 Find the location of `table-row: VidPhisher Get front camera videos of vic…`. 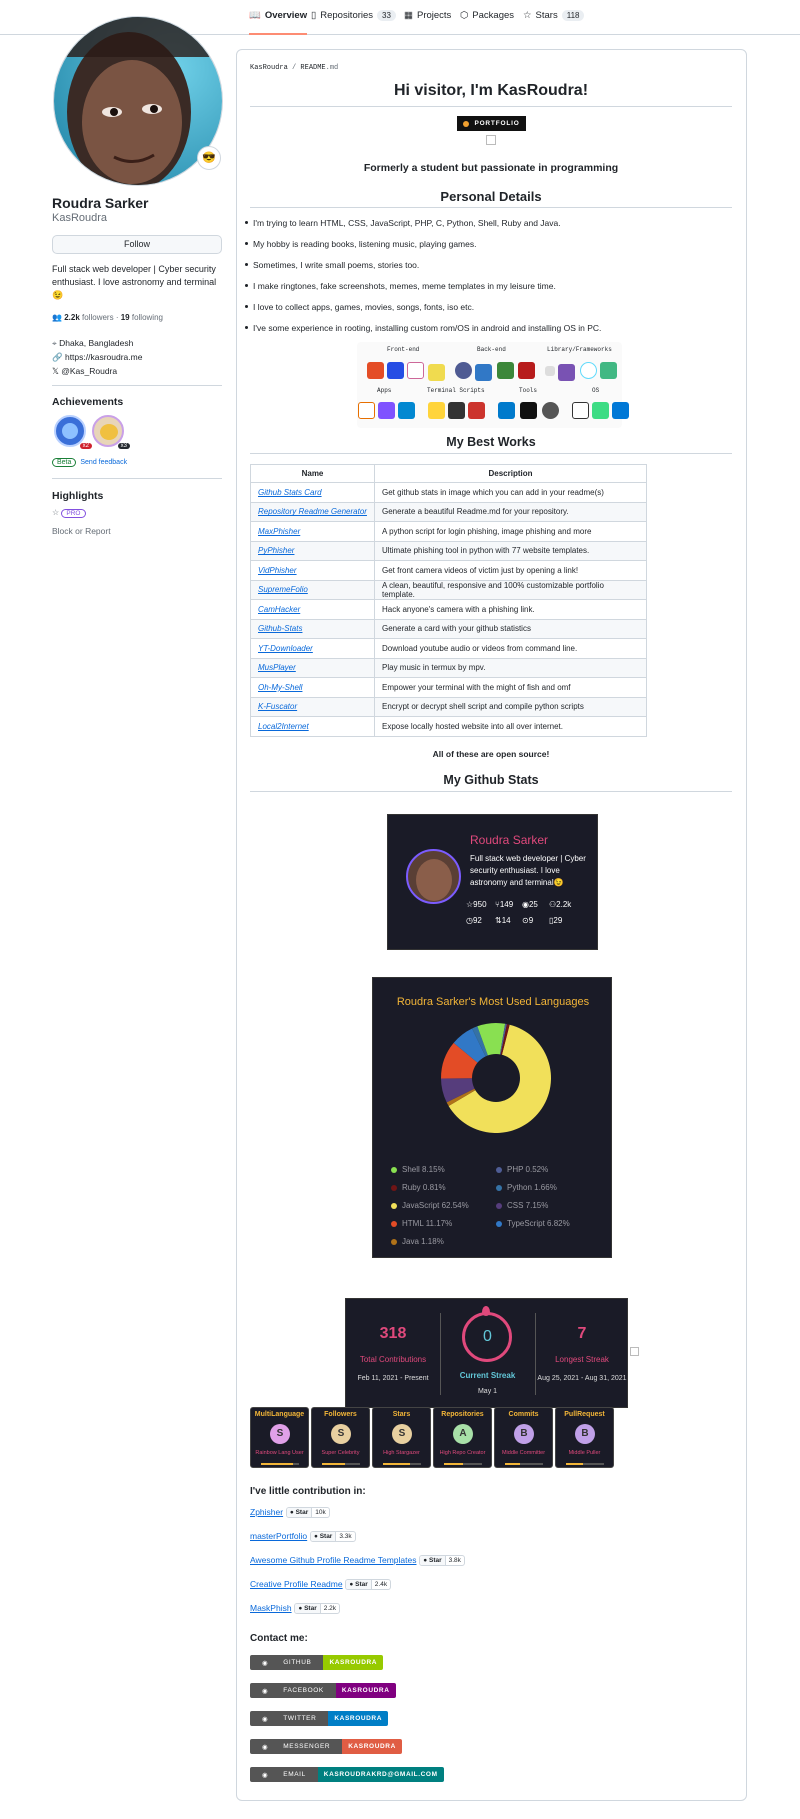

table-row: VidPhisher Get front camera videos of vic… is located at coordinates (448, 570).